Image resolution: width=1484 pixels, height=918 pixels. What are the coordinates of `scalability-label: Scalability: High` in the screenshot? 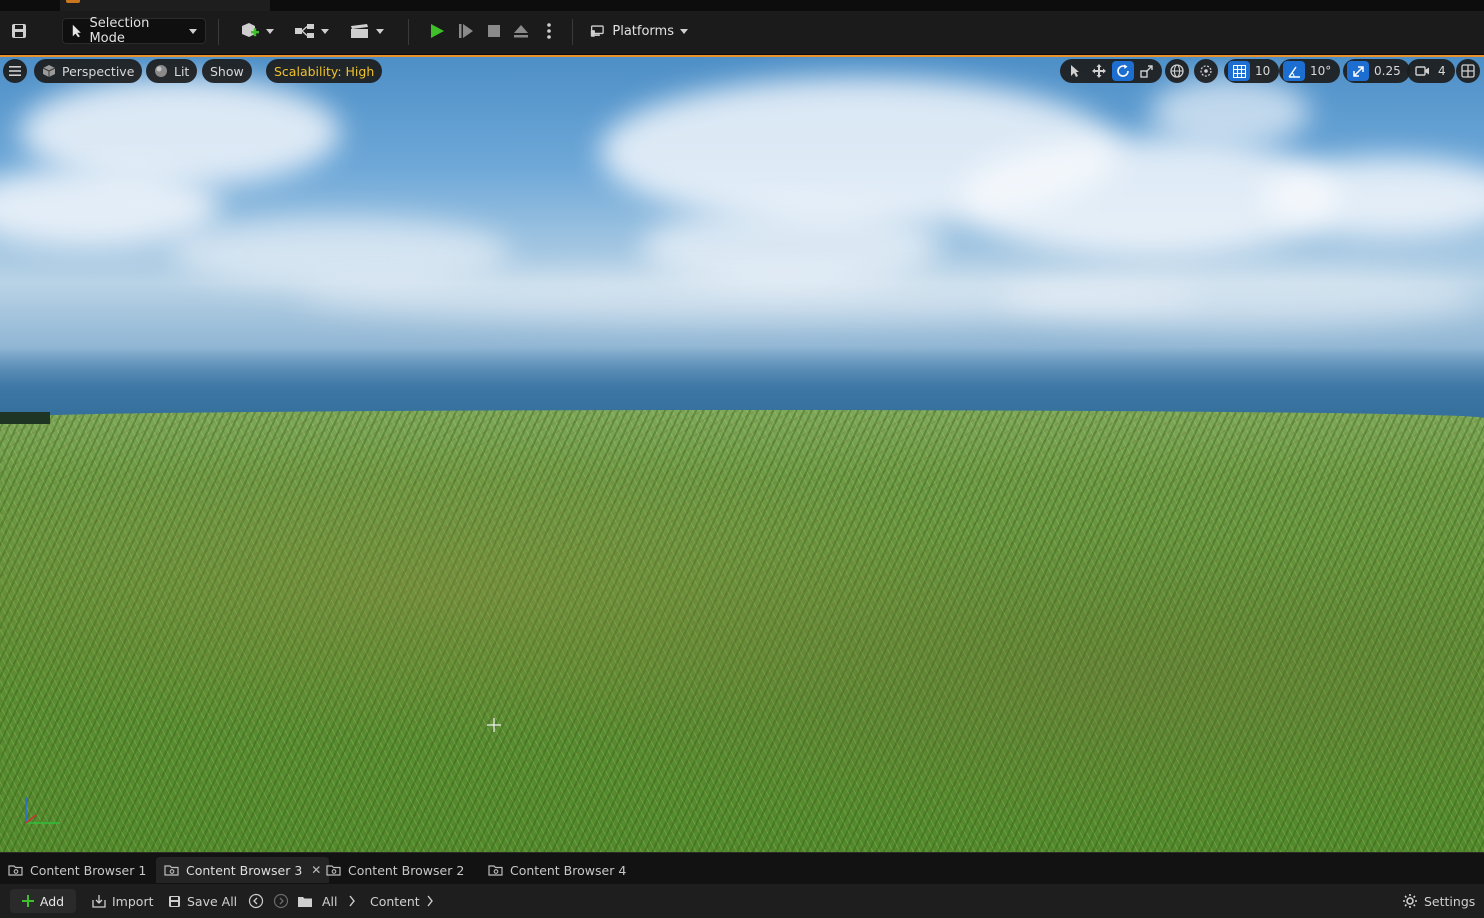 It's located at (324, 71).